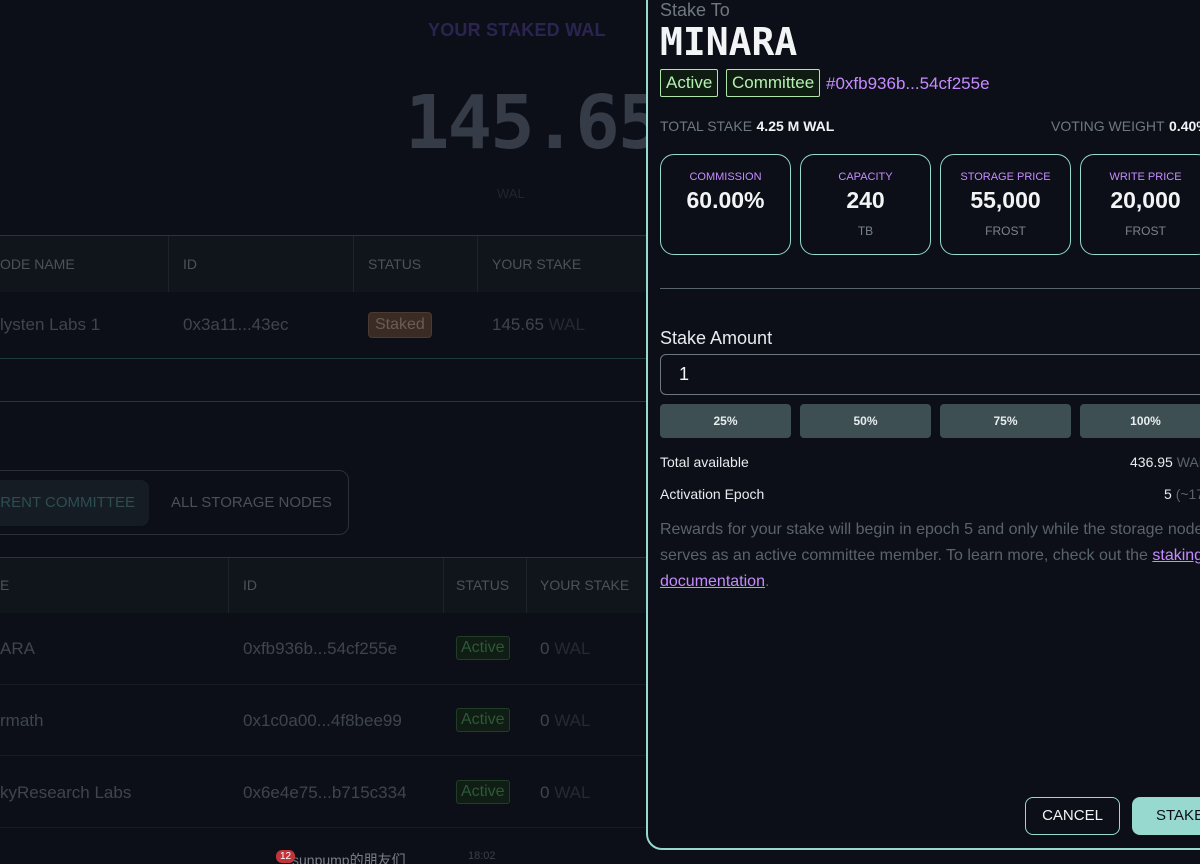 The height and width of the screenshot is (864, 1200). I want to click on commission-card: COMMISSION 60.00%, so click(725, 204).